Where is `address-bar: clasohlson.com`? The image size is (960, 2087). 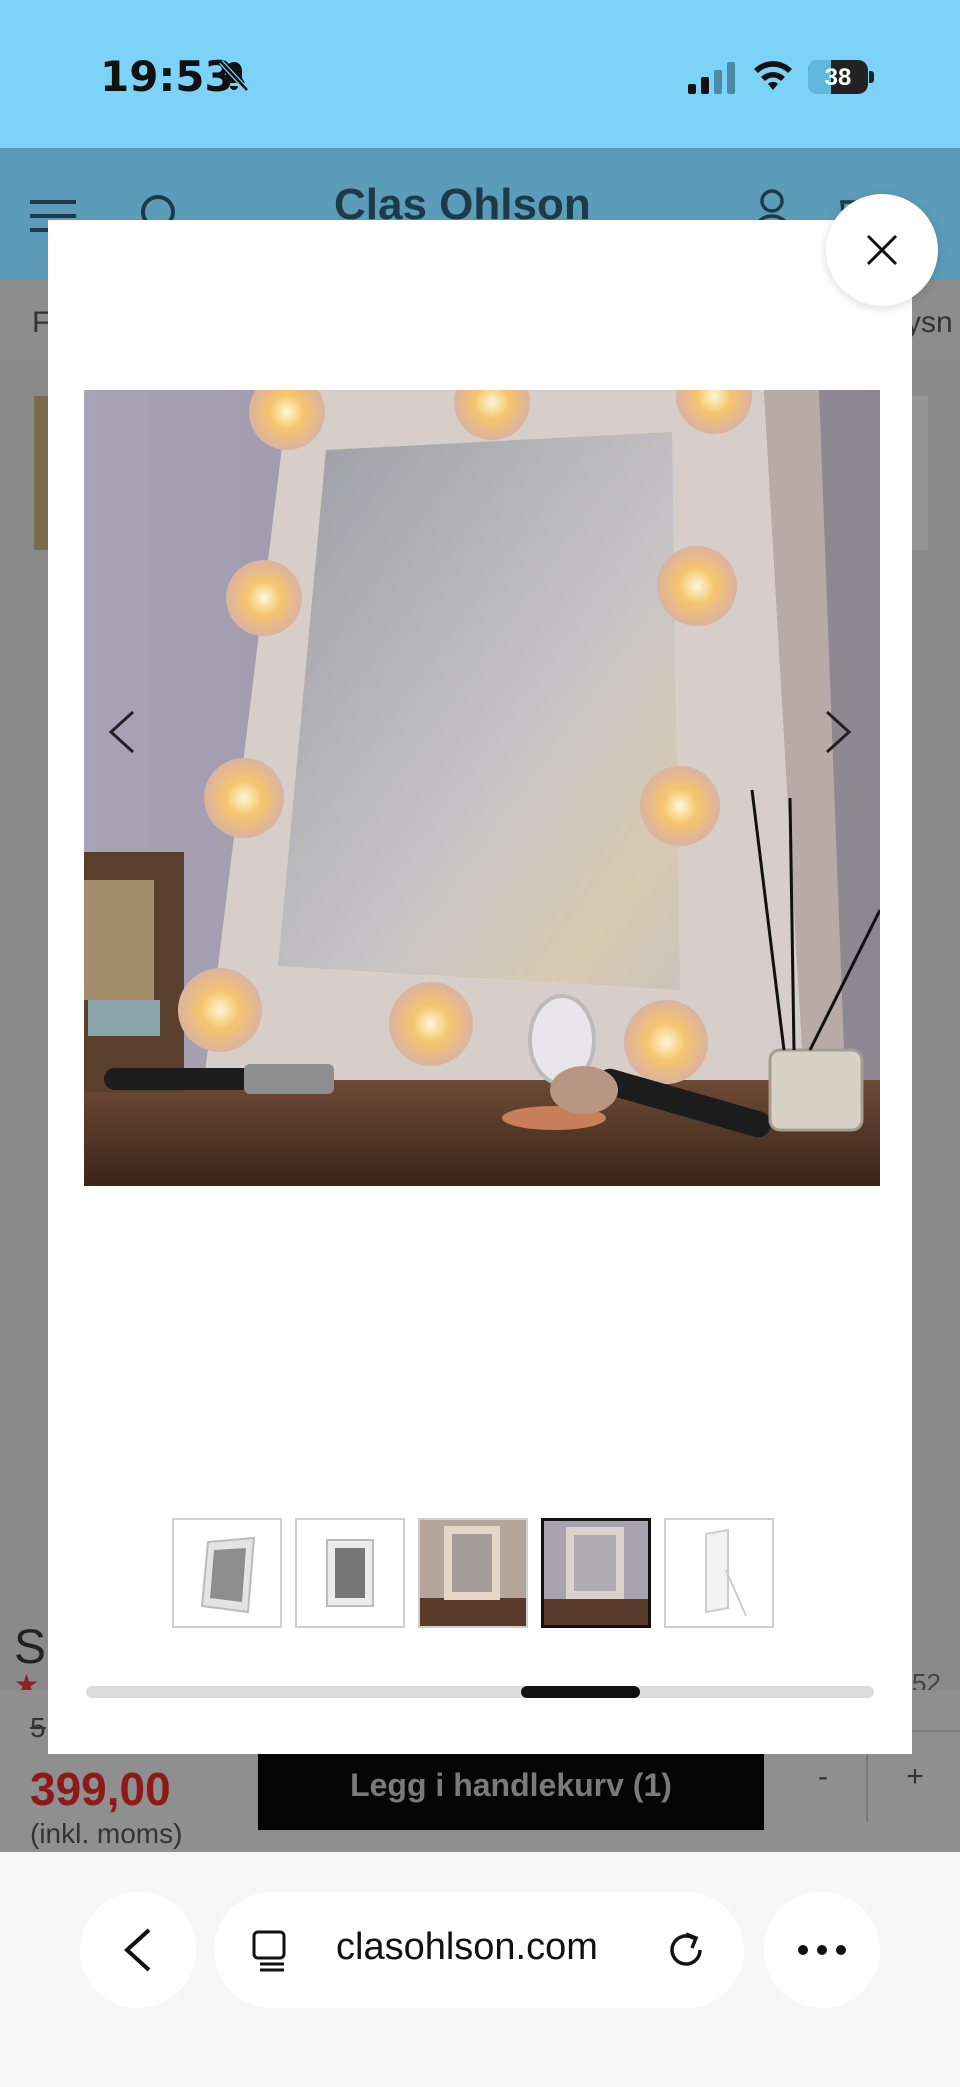
address-bar: clasohlson.com is located at coordinates (479, 1950).